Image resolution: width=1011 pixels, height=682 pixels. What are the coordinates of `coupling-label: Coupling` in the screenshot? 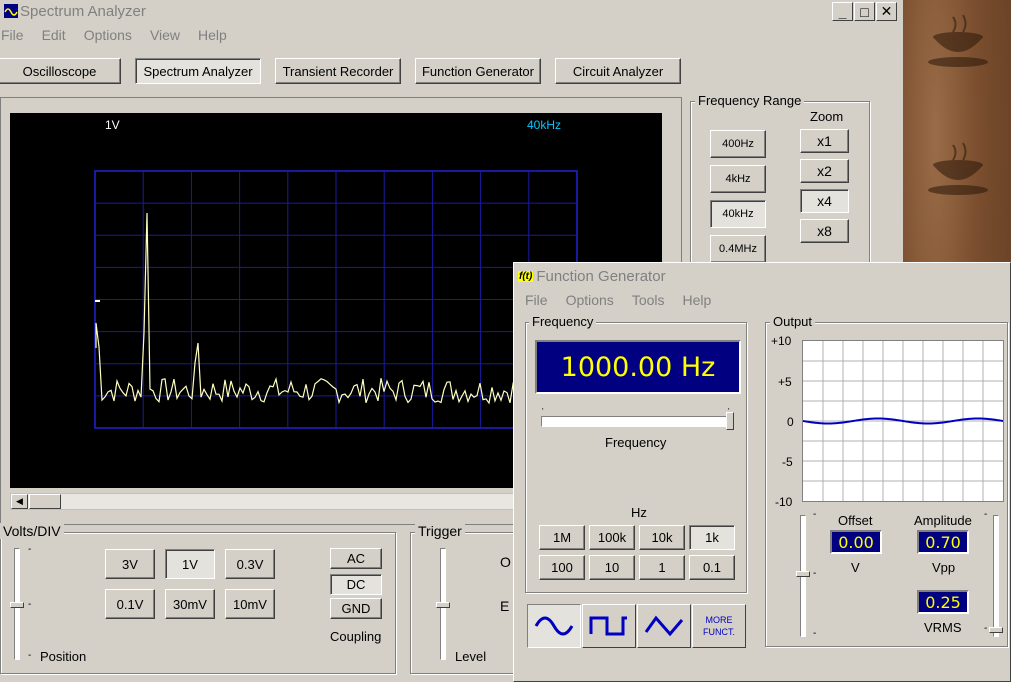 It's located at (356, 636).